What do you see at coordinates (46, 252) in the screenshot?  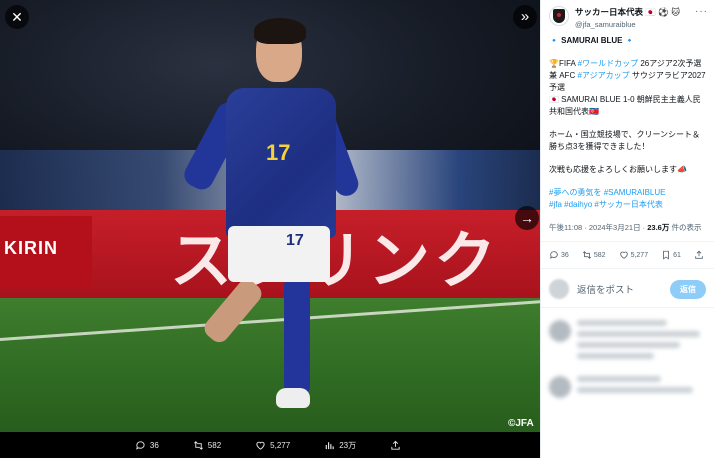 I see `ad-board-left-text: KIRIN` at bounding box center [46, 252].